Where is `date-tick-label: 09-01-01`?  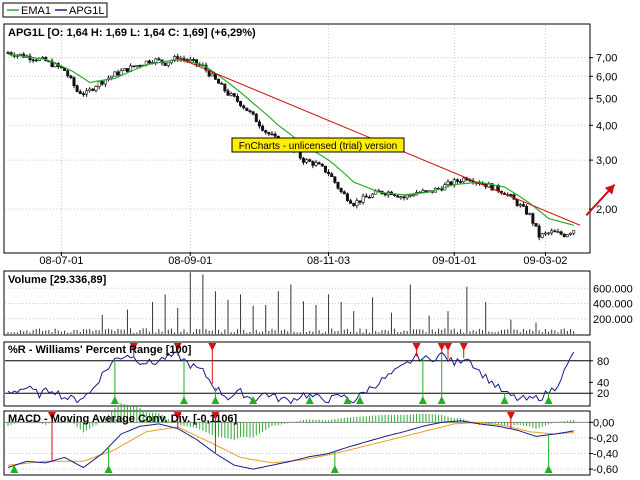 date-tick-label: 09-01-01 is located at coordinates (454, 261).